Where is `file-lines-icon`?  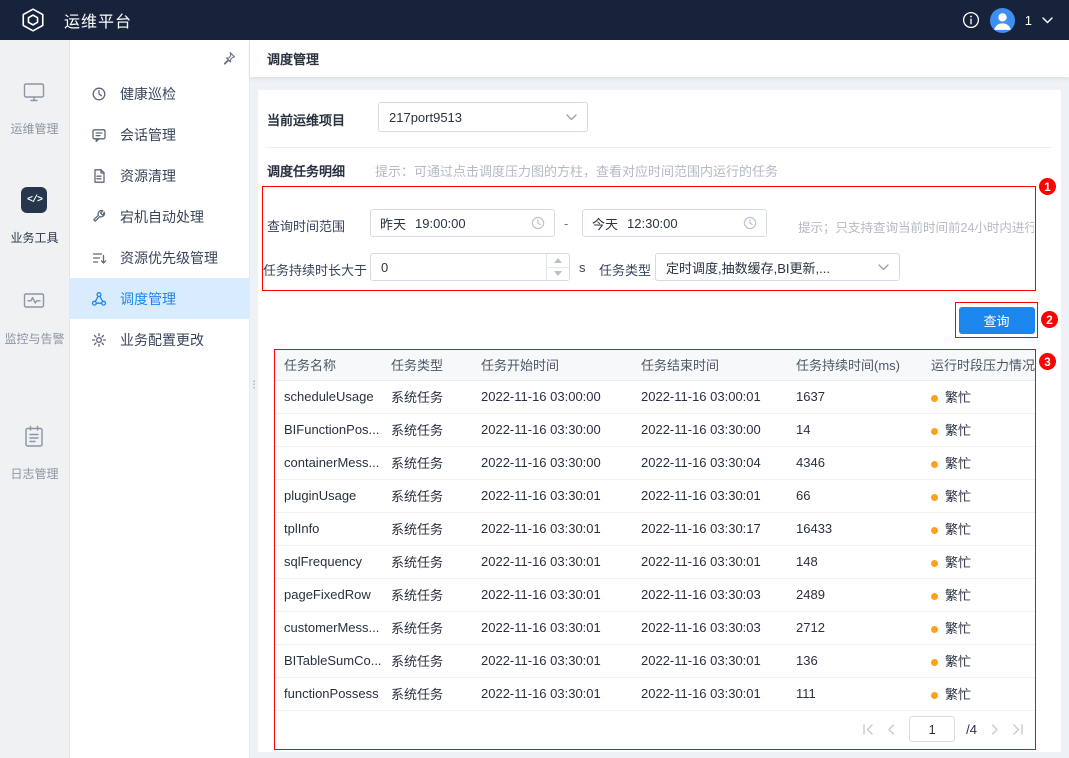
file-lines-icon is located at coordinates (99, 175).